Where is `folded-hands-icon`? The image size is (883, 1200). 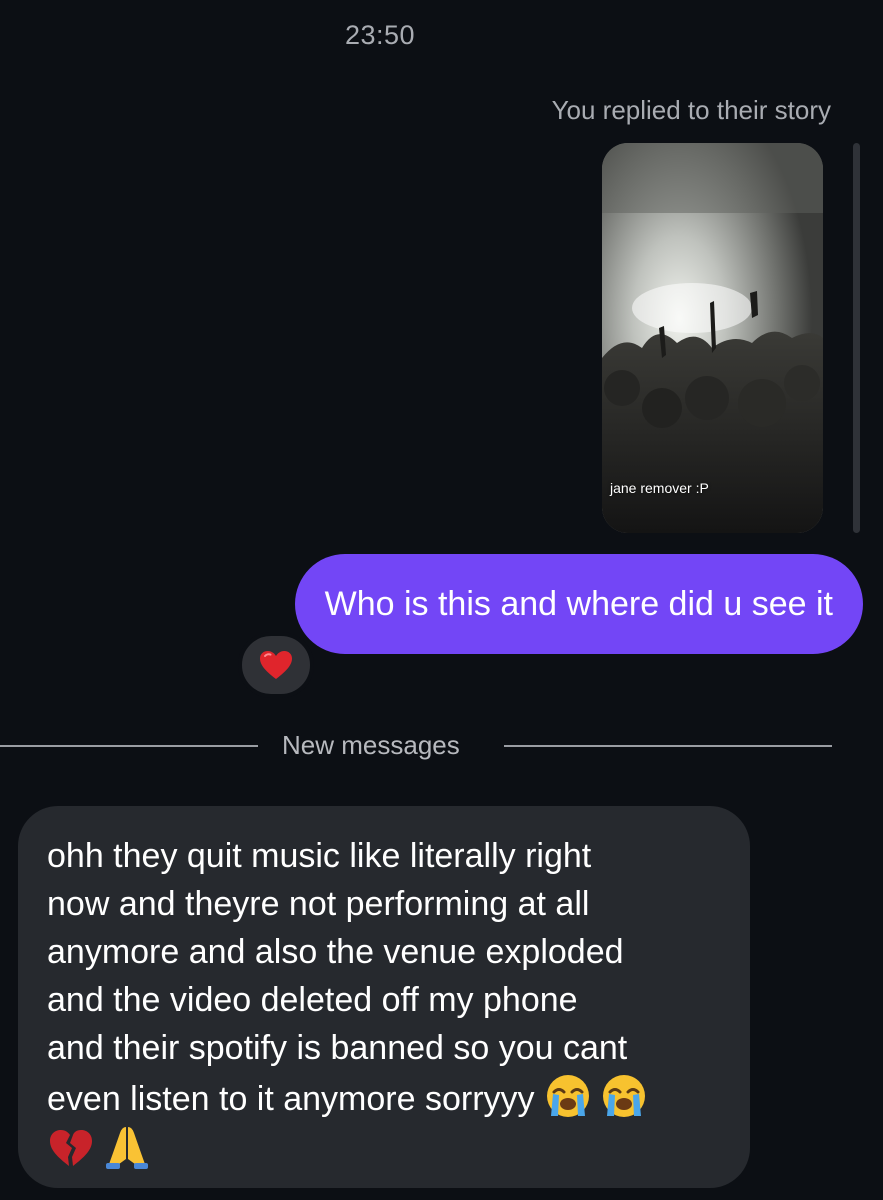
folded-hands-icon is located at coordinates (127, 1147).